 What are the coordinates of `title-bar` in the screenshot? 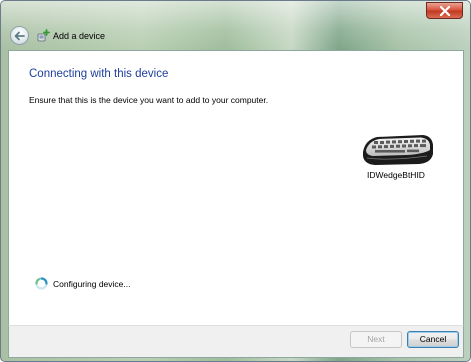 It's located at (235, 25).